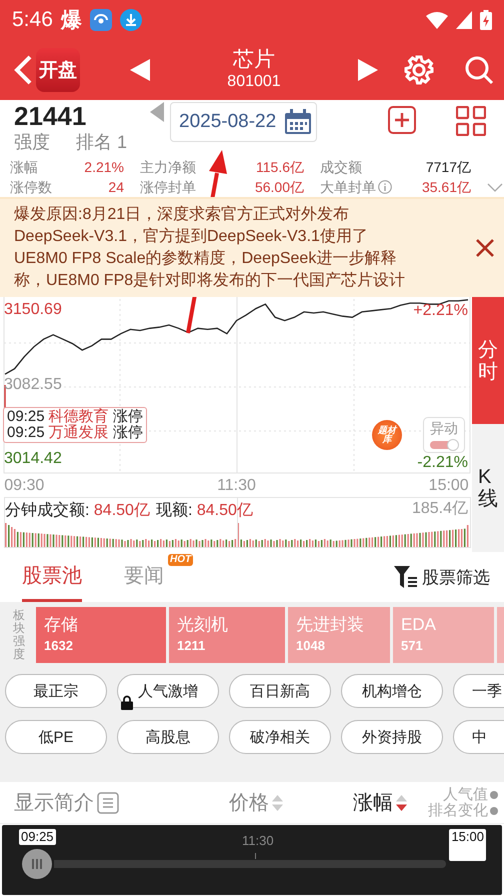 The width and height of the screenshot is (504, 896). I want to click on filter-chip: 高股息, so click(168, 737).